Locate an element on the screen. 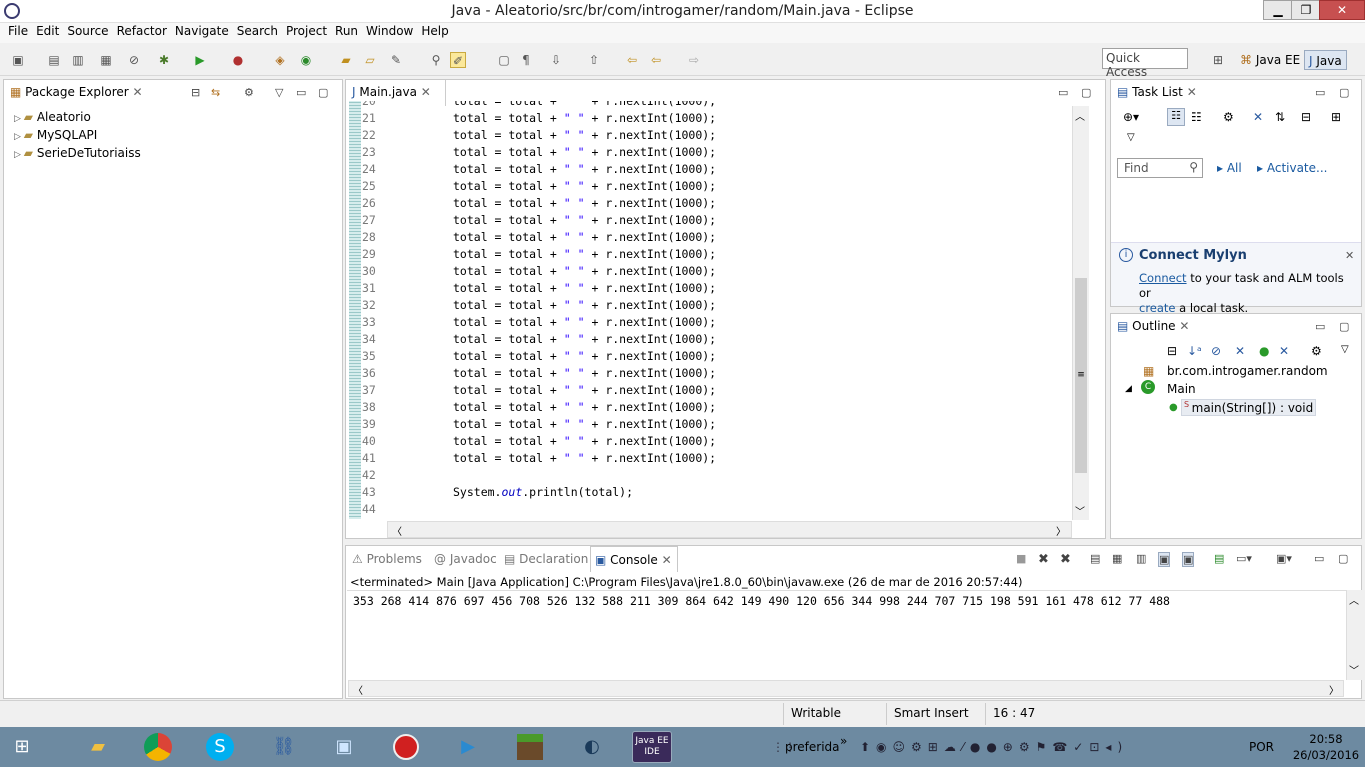 The image size is (1365, 767). menu-help: Help is located at coordinates (434, 30).